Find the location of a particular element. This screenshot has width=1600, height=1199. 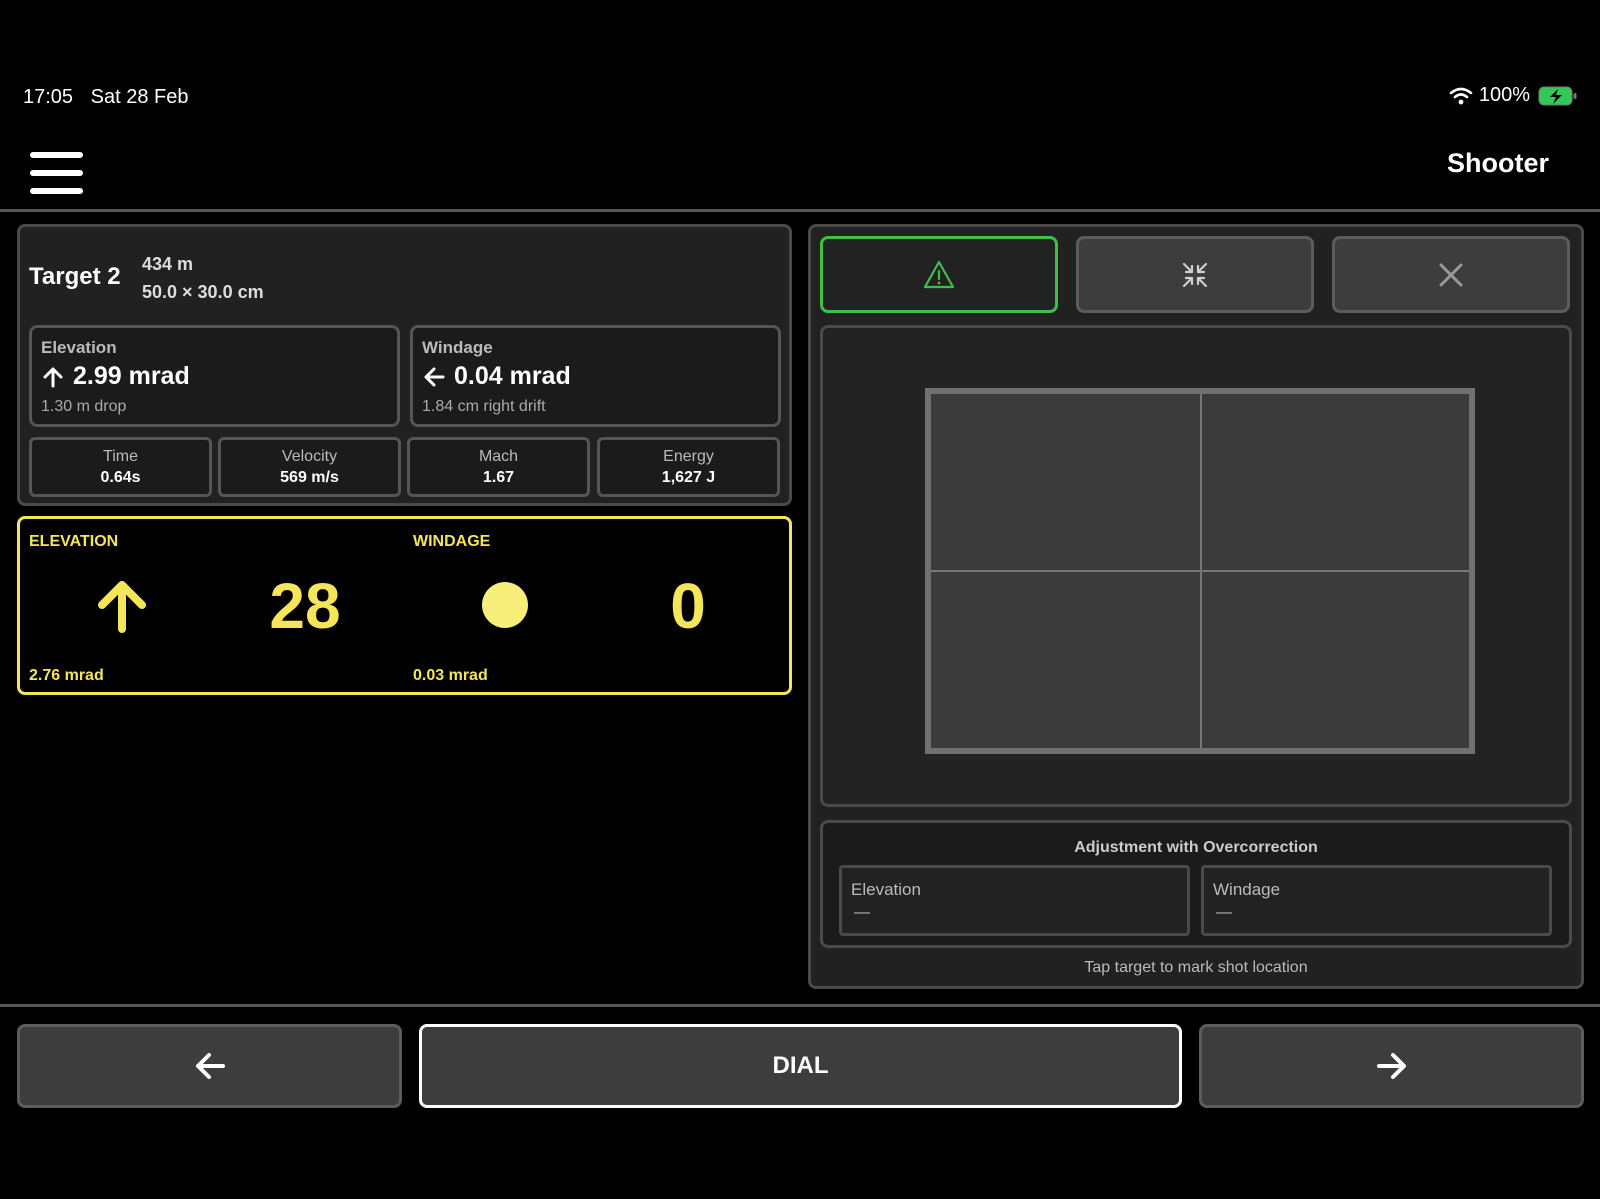

overcorrection-elevation: Elevation — is located at coordinates (1014, 900).